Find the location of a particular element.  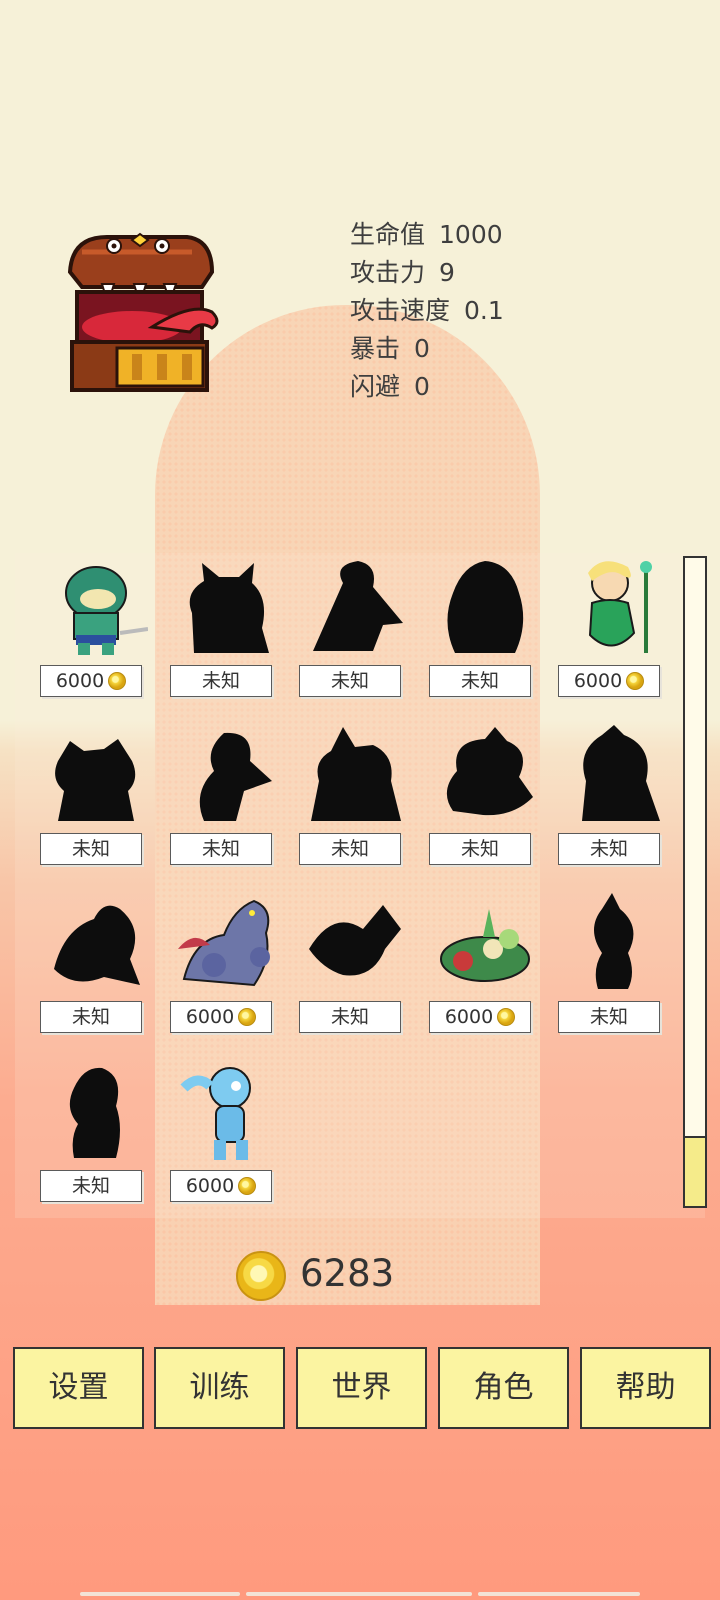

fish-warrior-icon is located at coordinates (96, 607).